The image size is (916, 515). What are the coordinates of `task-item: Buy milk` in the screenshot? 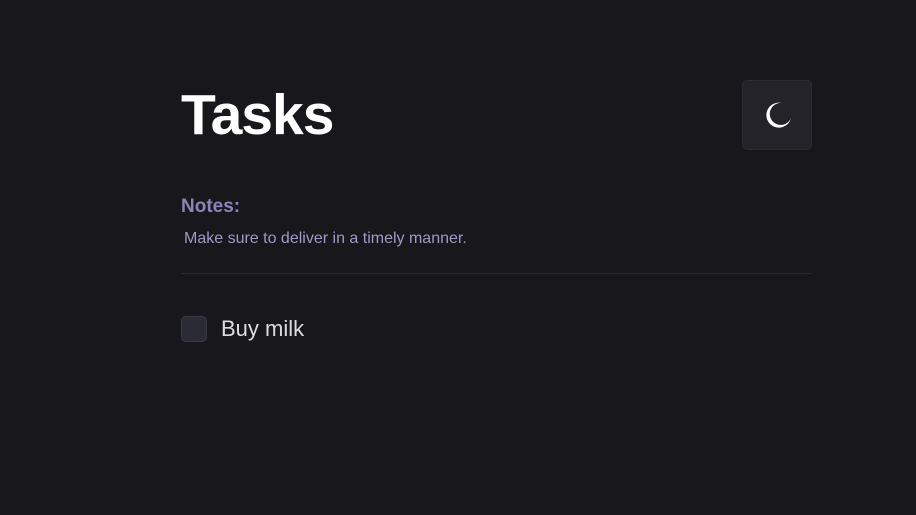 It's located at (496, 329).